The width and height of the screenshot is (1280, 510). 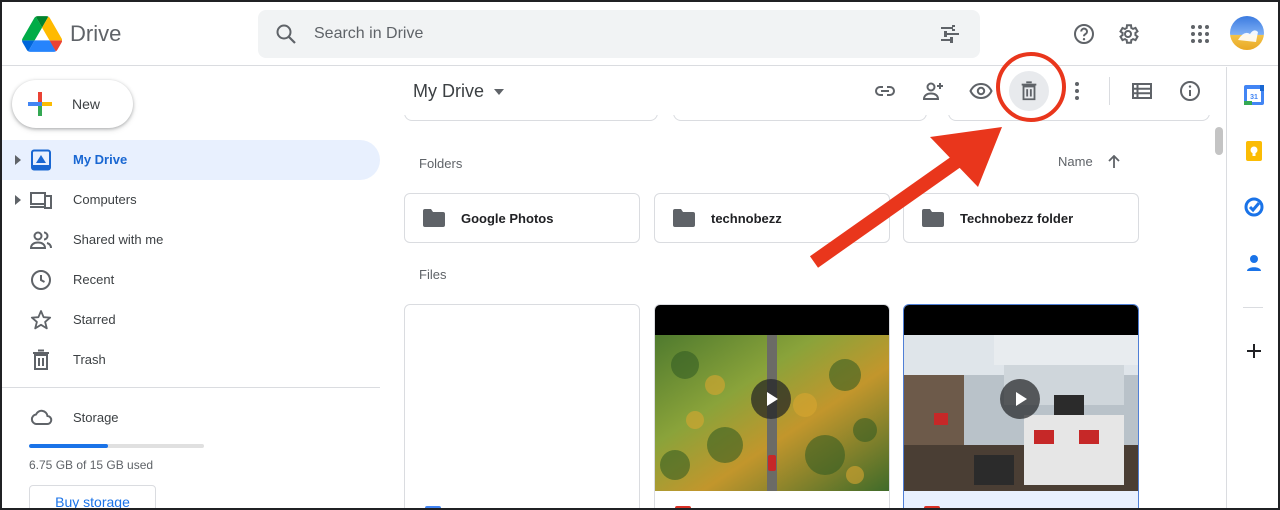 I want to click on tasks-icon, so click(x=1254, y=207).